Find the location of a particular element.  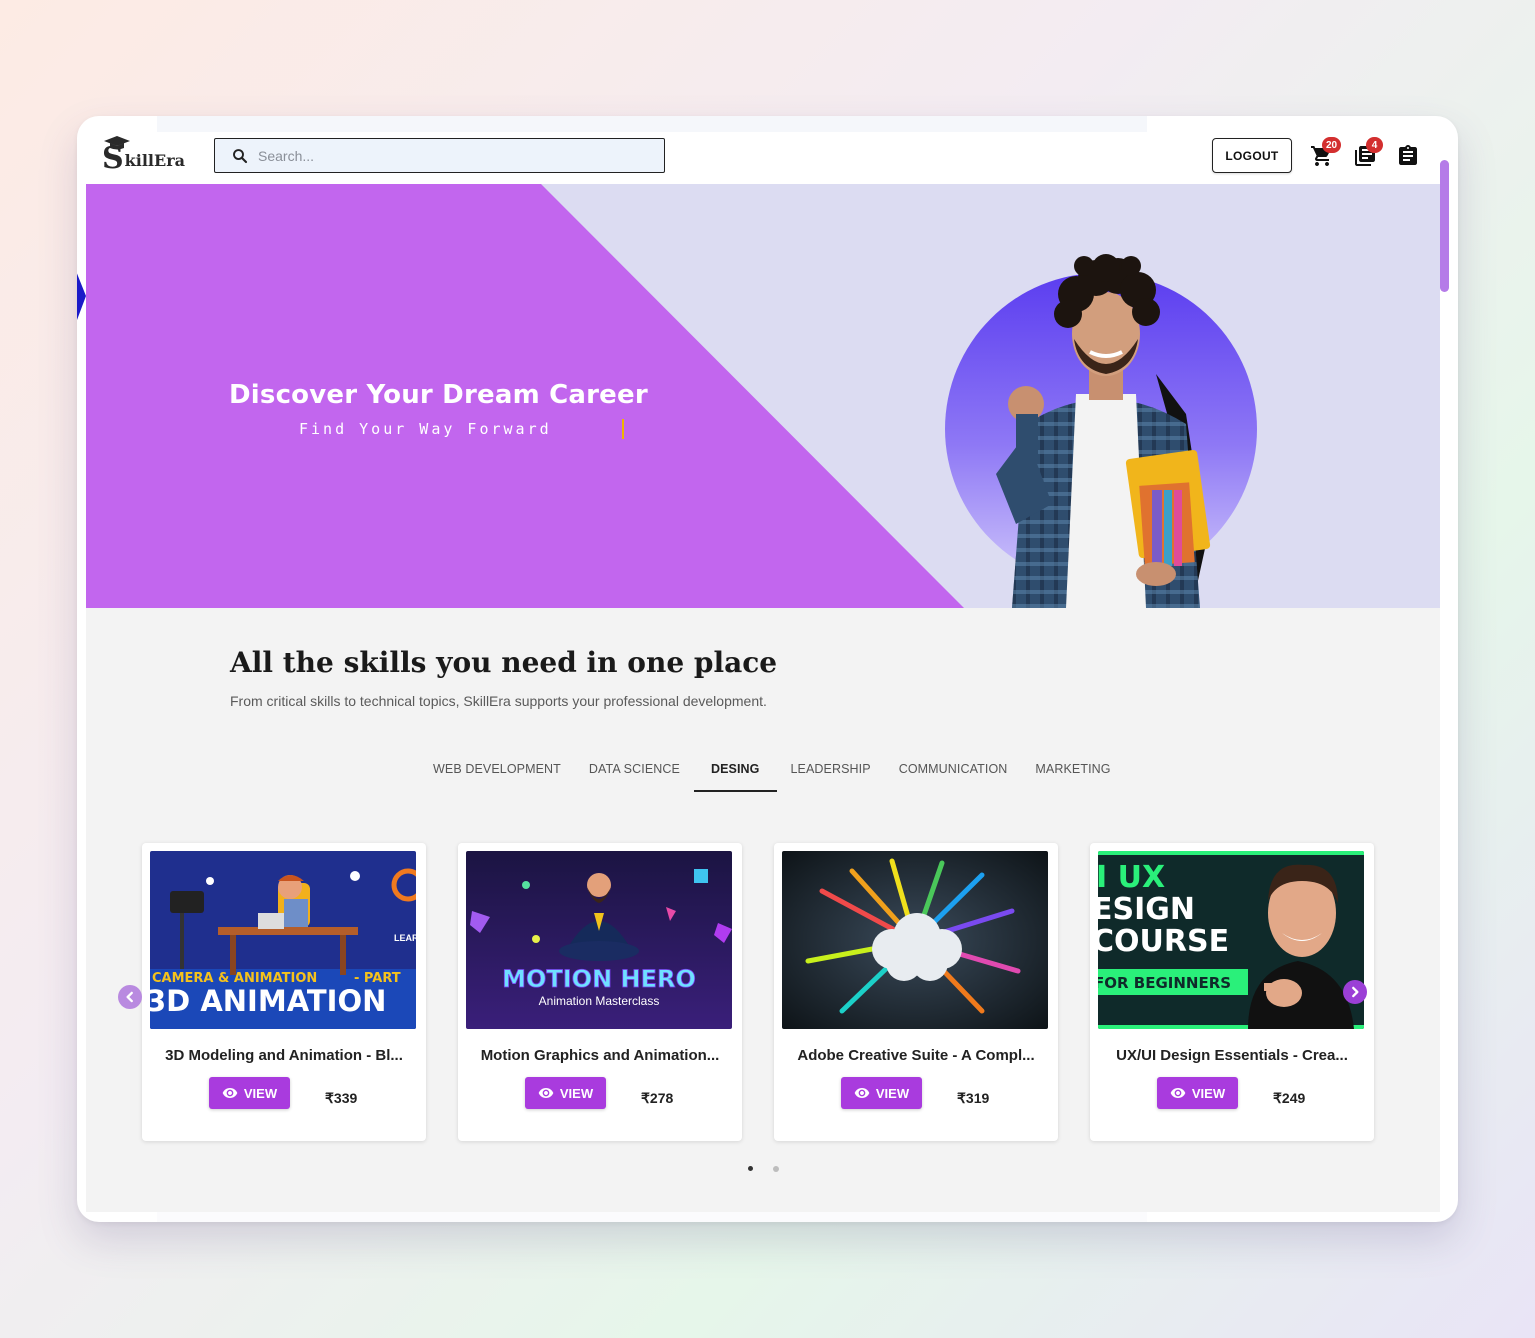

bottom-strip is located at coordinates (652, 1217).